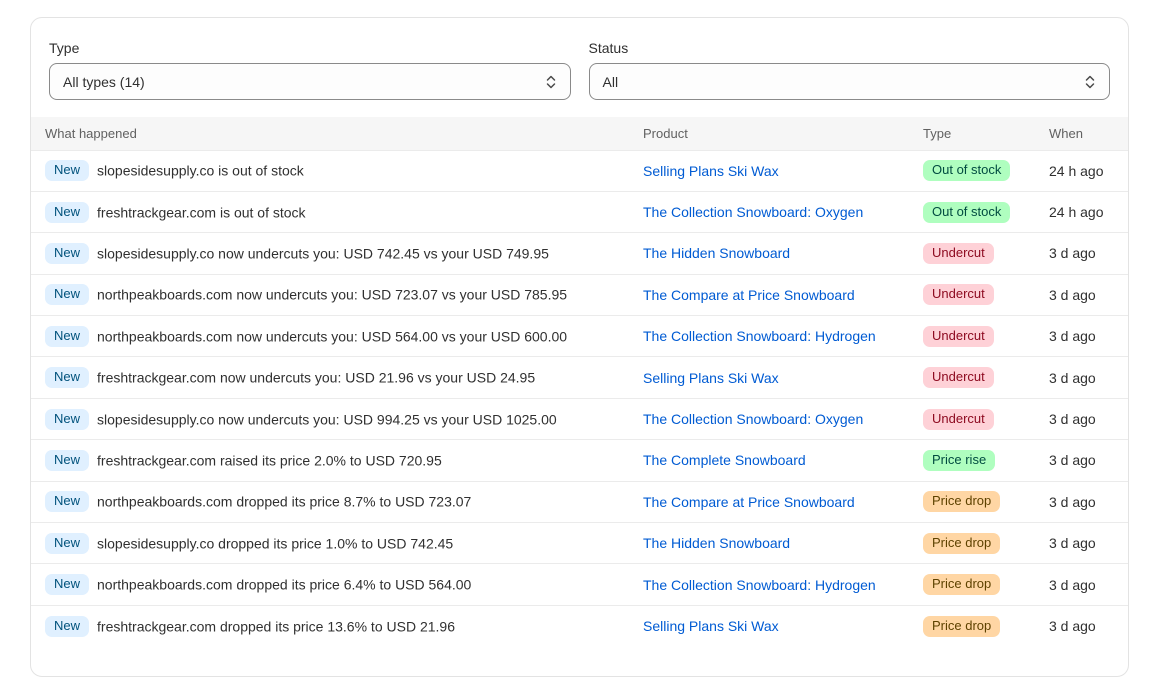 The image size is (1155, 677). I want to click on event-description: slopesidesupply.co is out of stock, so click(200, 170).